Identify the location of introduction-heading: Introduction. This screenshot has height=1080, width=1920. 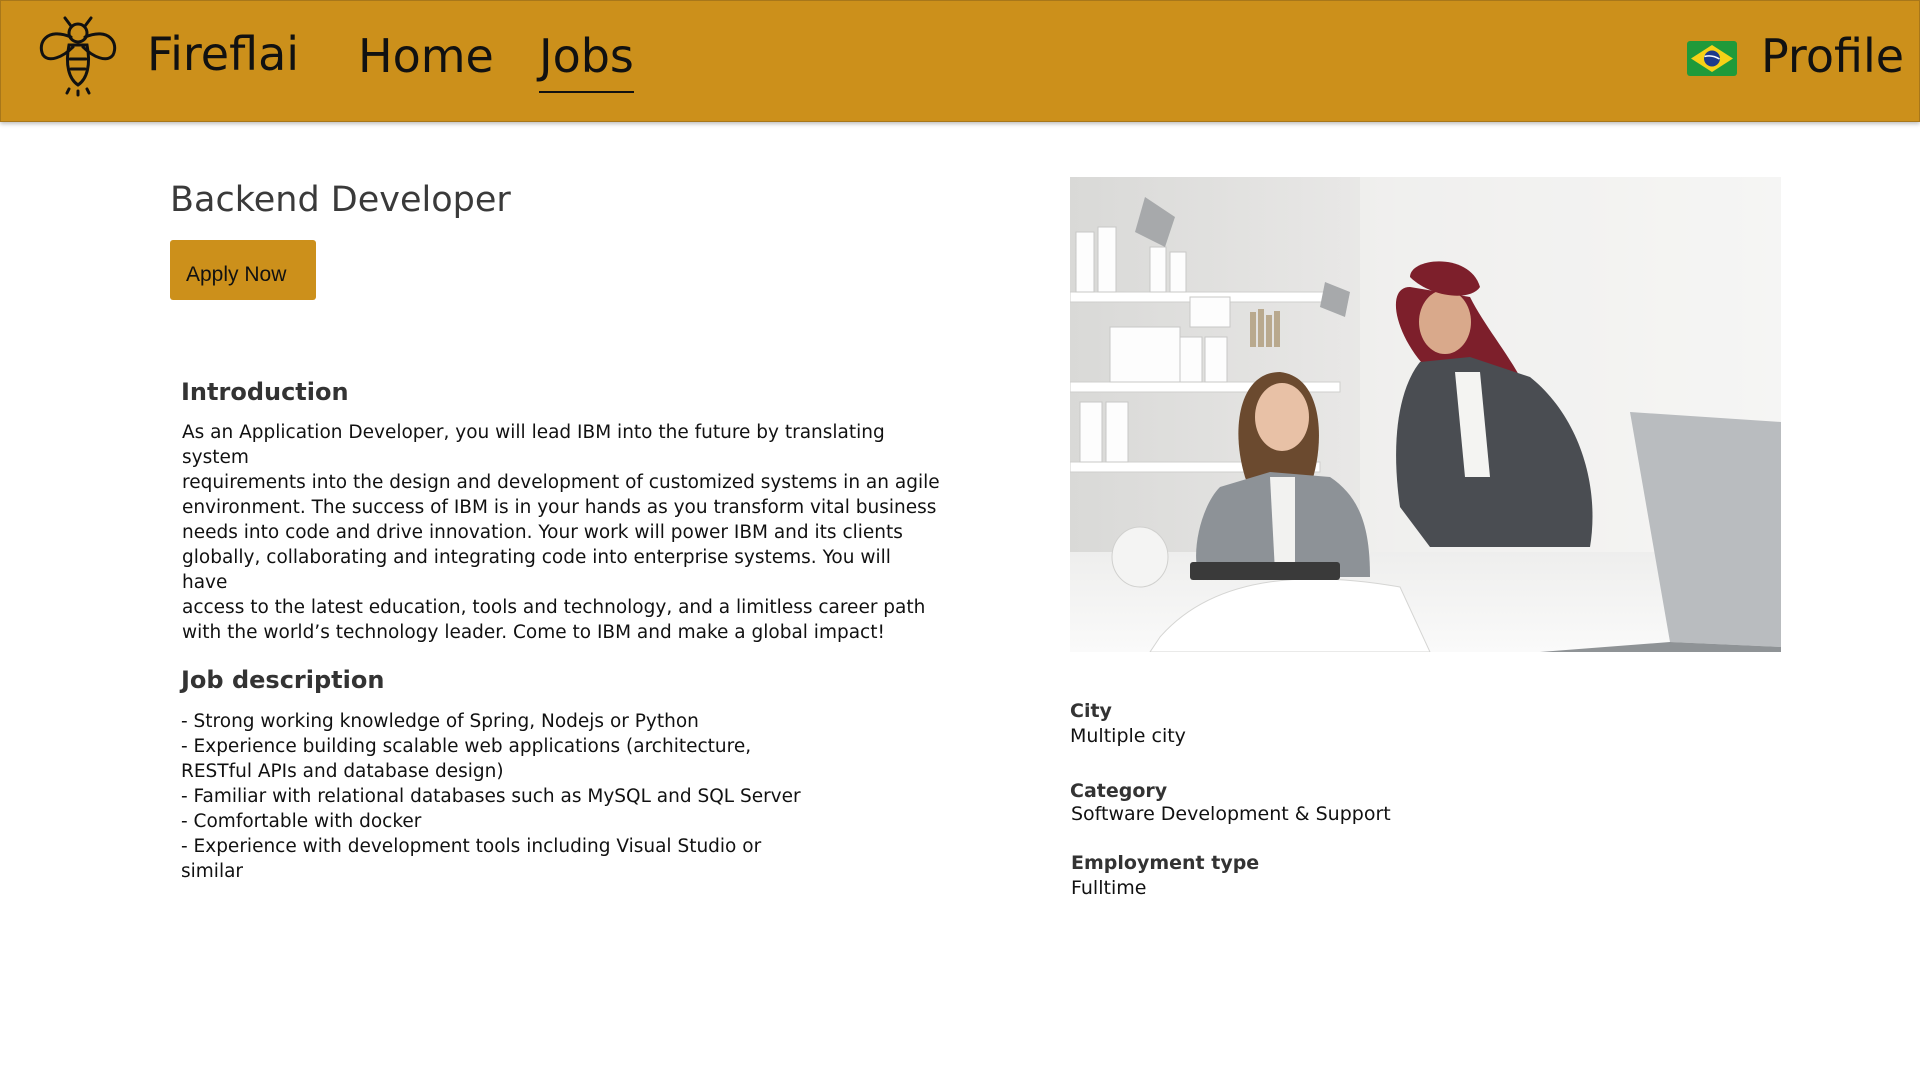
(265, 392).